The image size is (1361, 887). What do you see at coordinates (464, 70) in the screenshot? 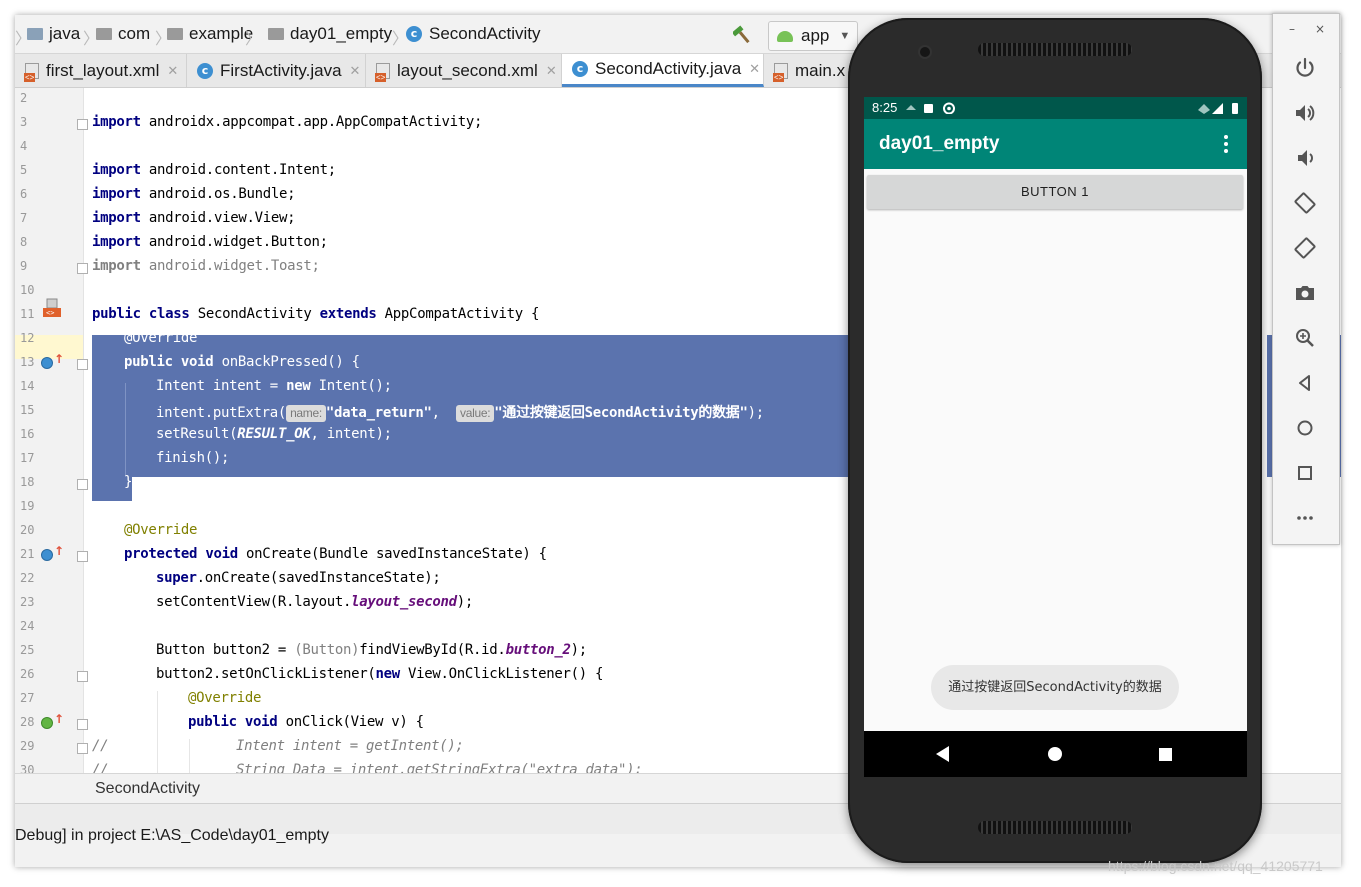
I see `tab-layout-second-xml: layout_second.xml✕` at bounding box center [464, 70].